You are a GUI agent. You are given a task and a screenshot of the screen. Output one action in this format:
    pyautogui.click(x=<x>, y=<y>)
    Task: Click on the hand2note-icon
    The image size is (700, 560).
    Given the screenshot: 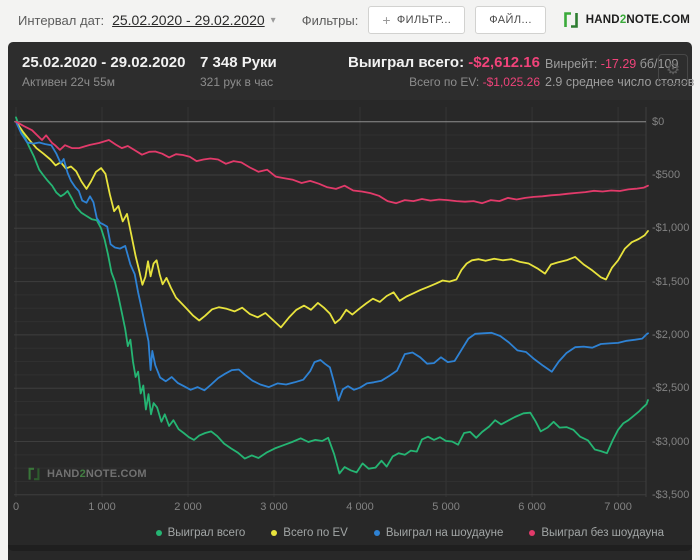 What is the action you would take?
    pyautogui.click(x=570, y=20)
    